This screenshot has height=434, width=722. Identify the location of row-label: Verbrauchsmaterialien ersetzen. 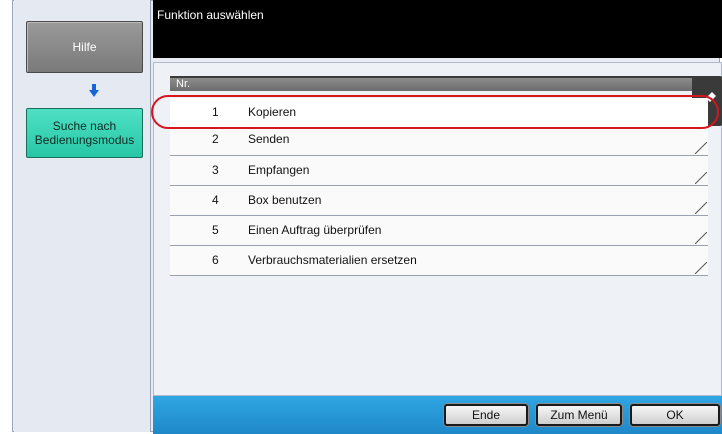
(332, 260).